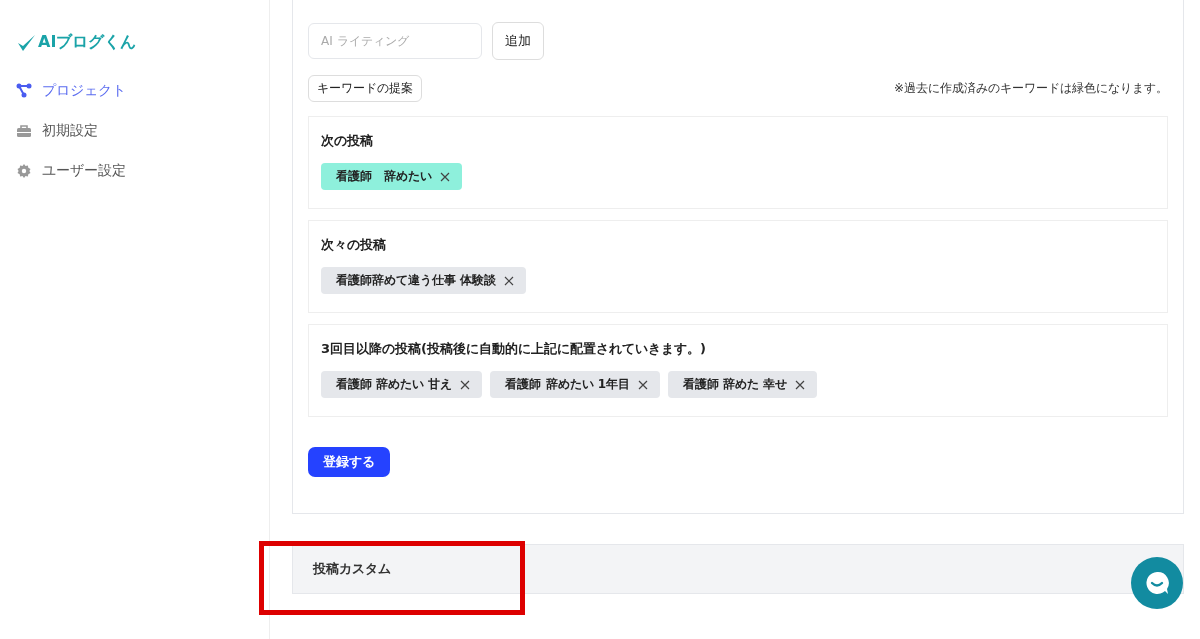 The image size is (1200, 639). What do you see at coordinates (349, 462) in the screenshot?
I see `submit-button: 登録する` at bounding box center [349, 462].